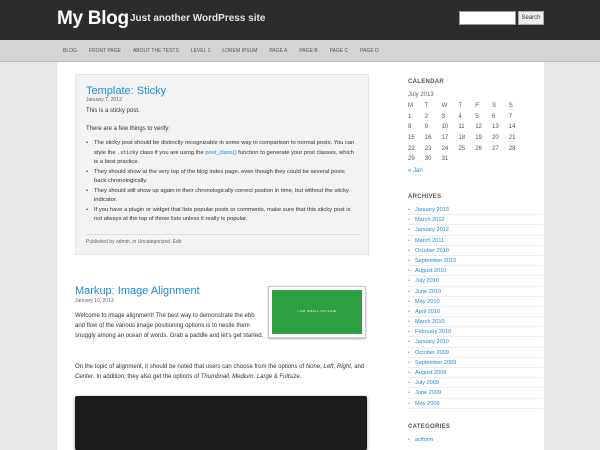 Image resolution: width=600 pixels, height=450 pixels. I want to click on calendar-day: 20, so click(495, 138).